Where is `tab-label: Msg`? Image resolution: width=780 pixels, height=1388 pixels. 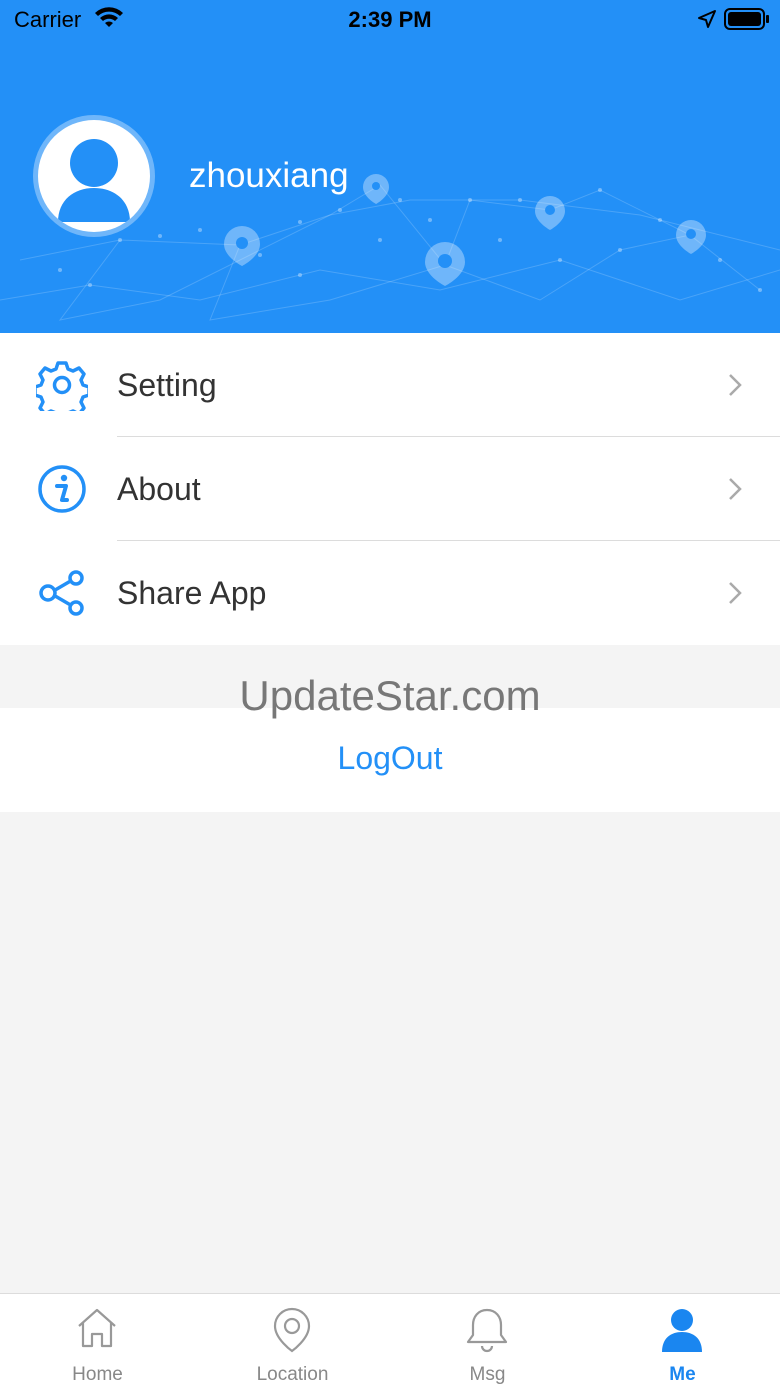
tab-label: Msg is located at coordinates (487, 1374).